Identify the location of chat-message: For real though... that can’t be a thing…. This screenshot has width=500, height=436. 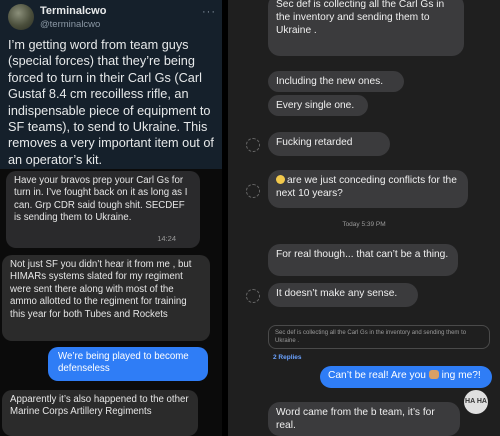
(363, 260).